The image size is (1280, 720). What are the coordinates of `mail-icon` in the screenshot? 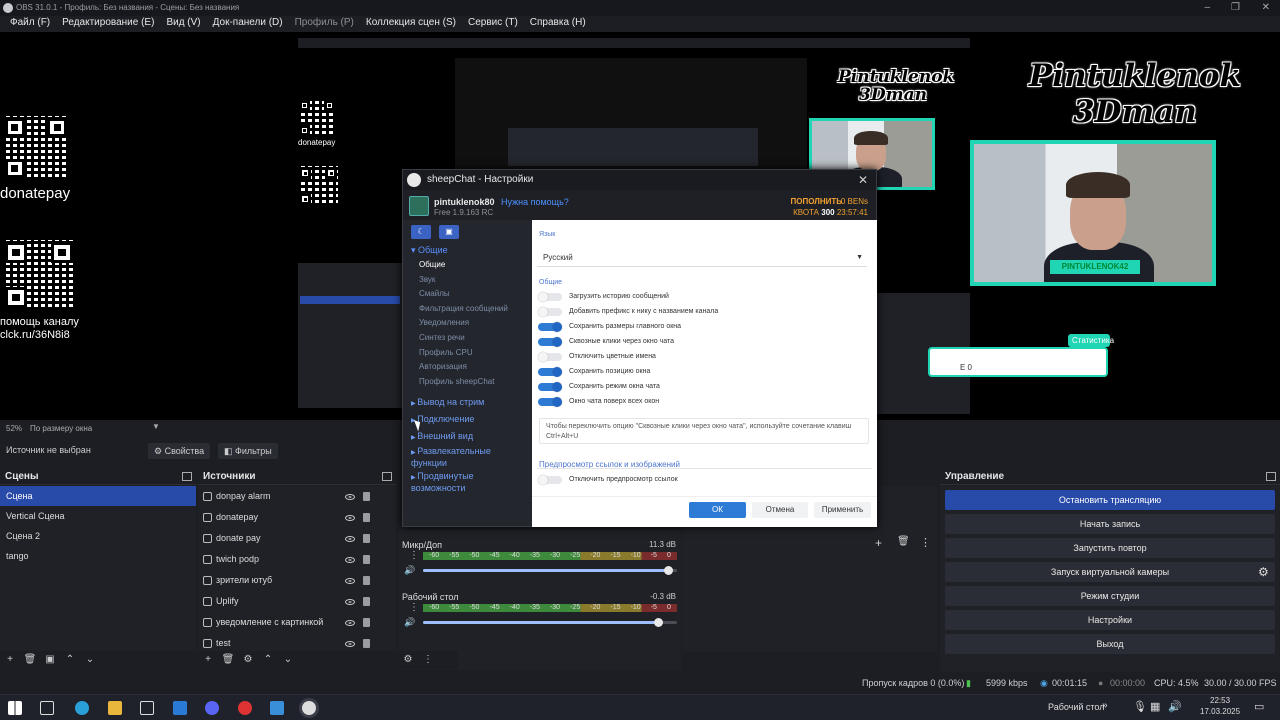 It's located at (180, 708).